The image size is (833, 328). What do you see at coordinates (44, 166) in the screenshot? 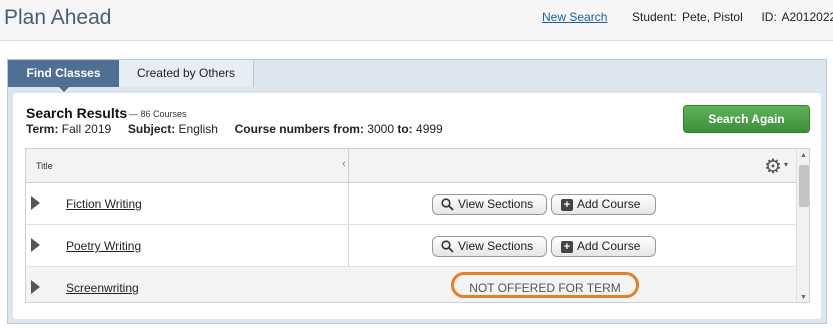
I see `column-header-title: Title` at bounding box center [44, 166].